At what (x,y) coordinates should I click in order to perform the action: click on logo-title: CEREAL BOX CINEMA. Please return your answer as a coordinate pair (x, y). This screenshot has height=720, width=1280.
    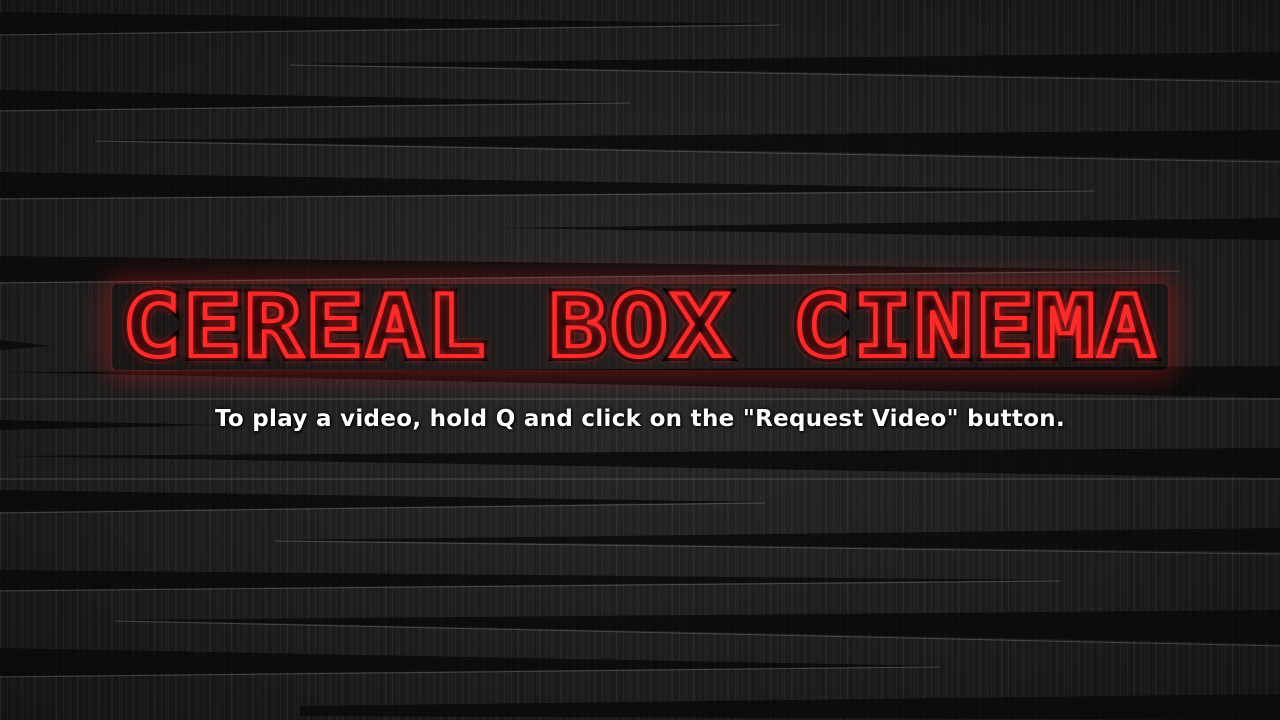
    Looking at the image, I should click on (640, 327).